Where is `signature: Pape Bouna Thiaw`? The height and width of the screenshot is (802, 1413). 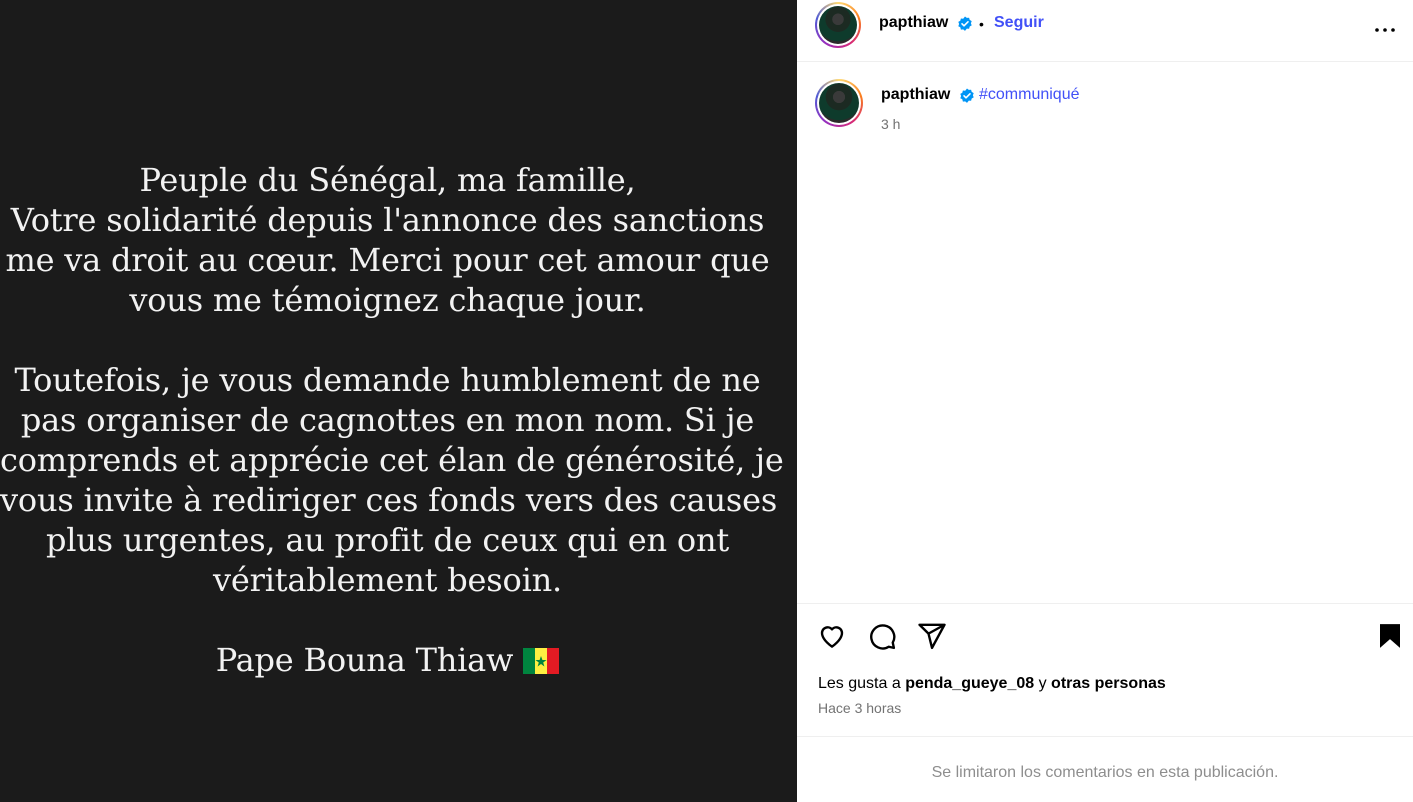
signature: Pape Bouna Thiaw is located at coordinates (387, 660).